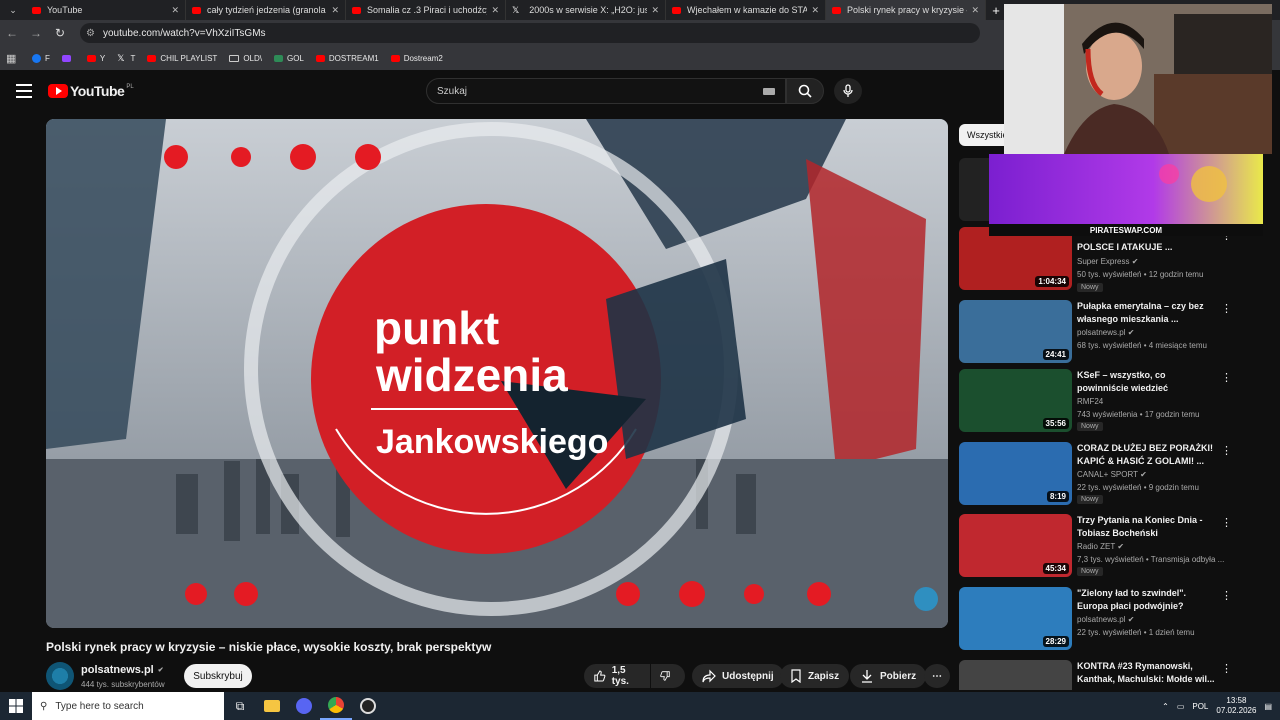 This screenshot has height=720, width=1280. I want to click on chrome-icon, so click(336, 706).